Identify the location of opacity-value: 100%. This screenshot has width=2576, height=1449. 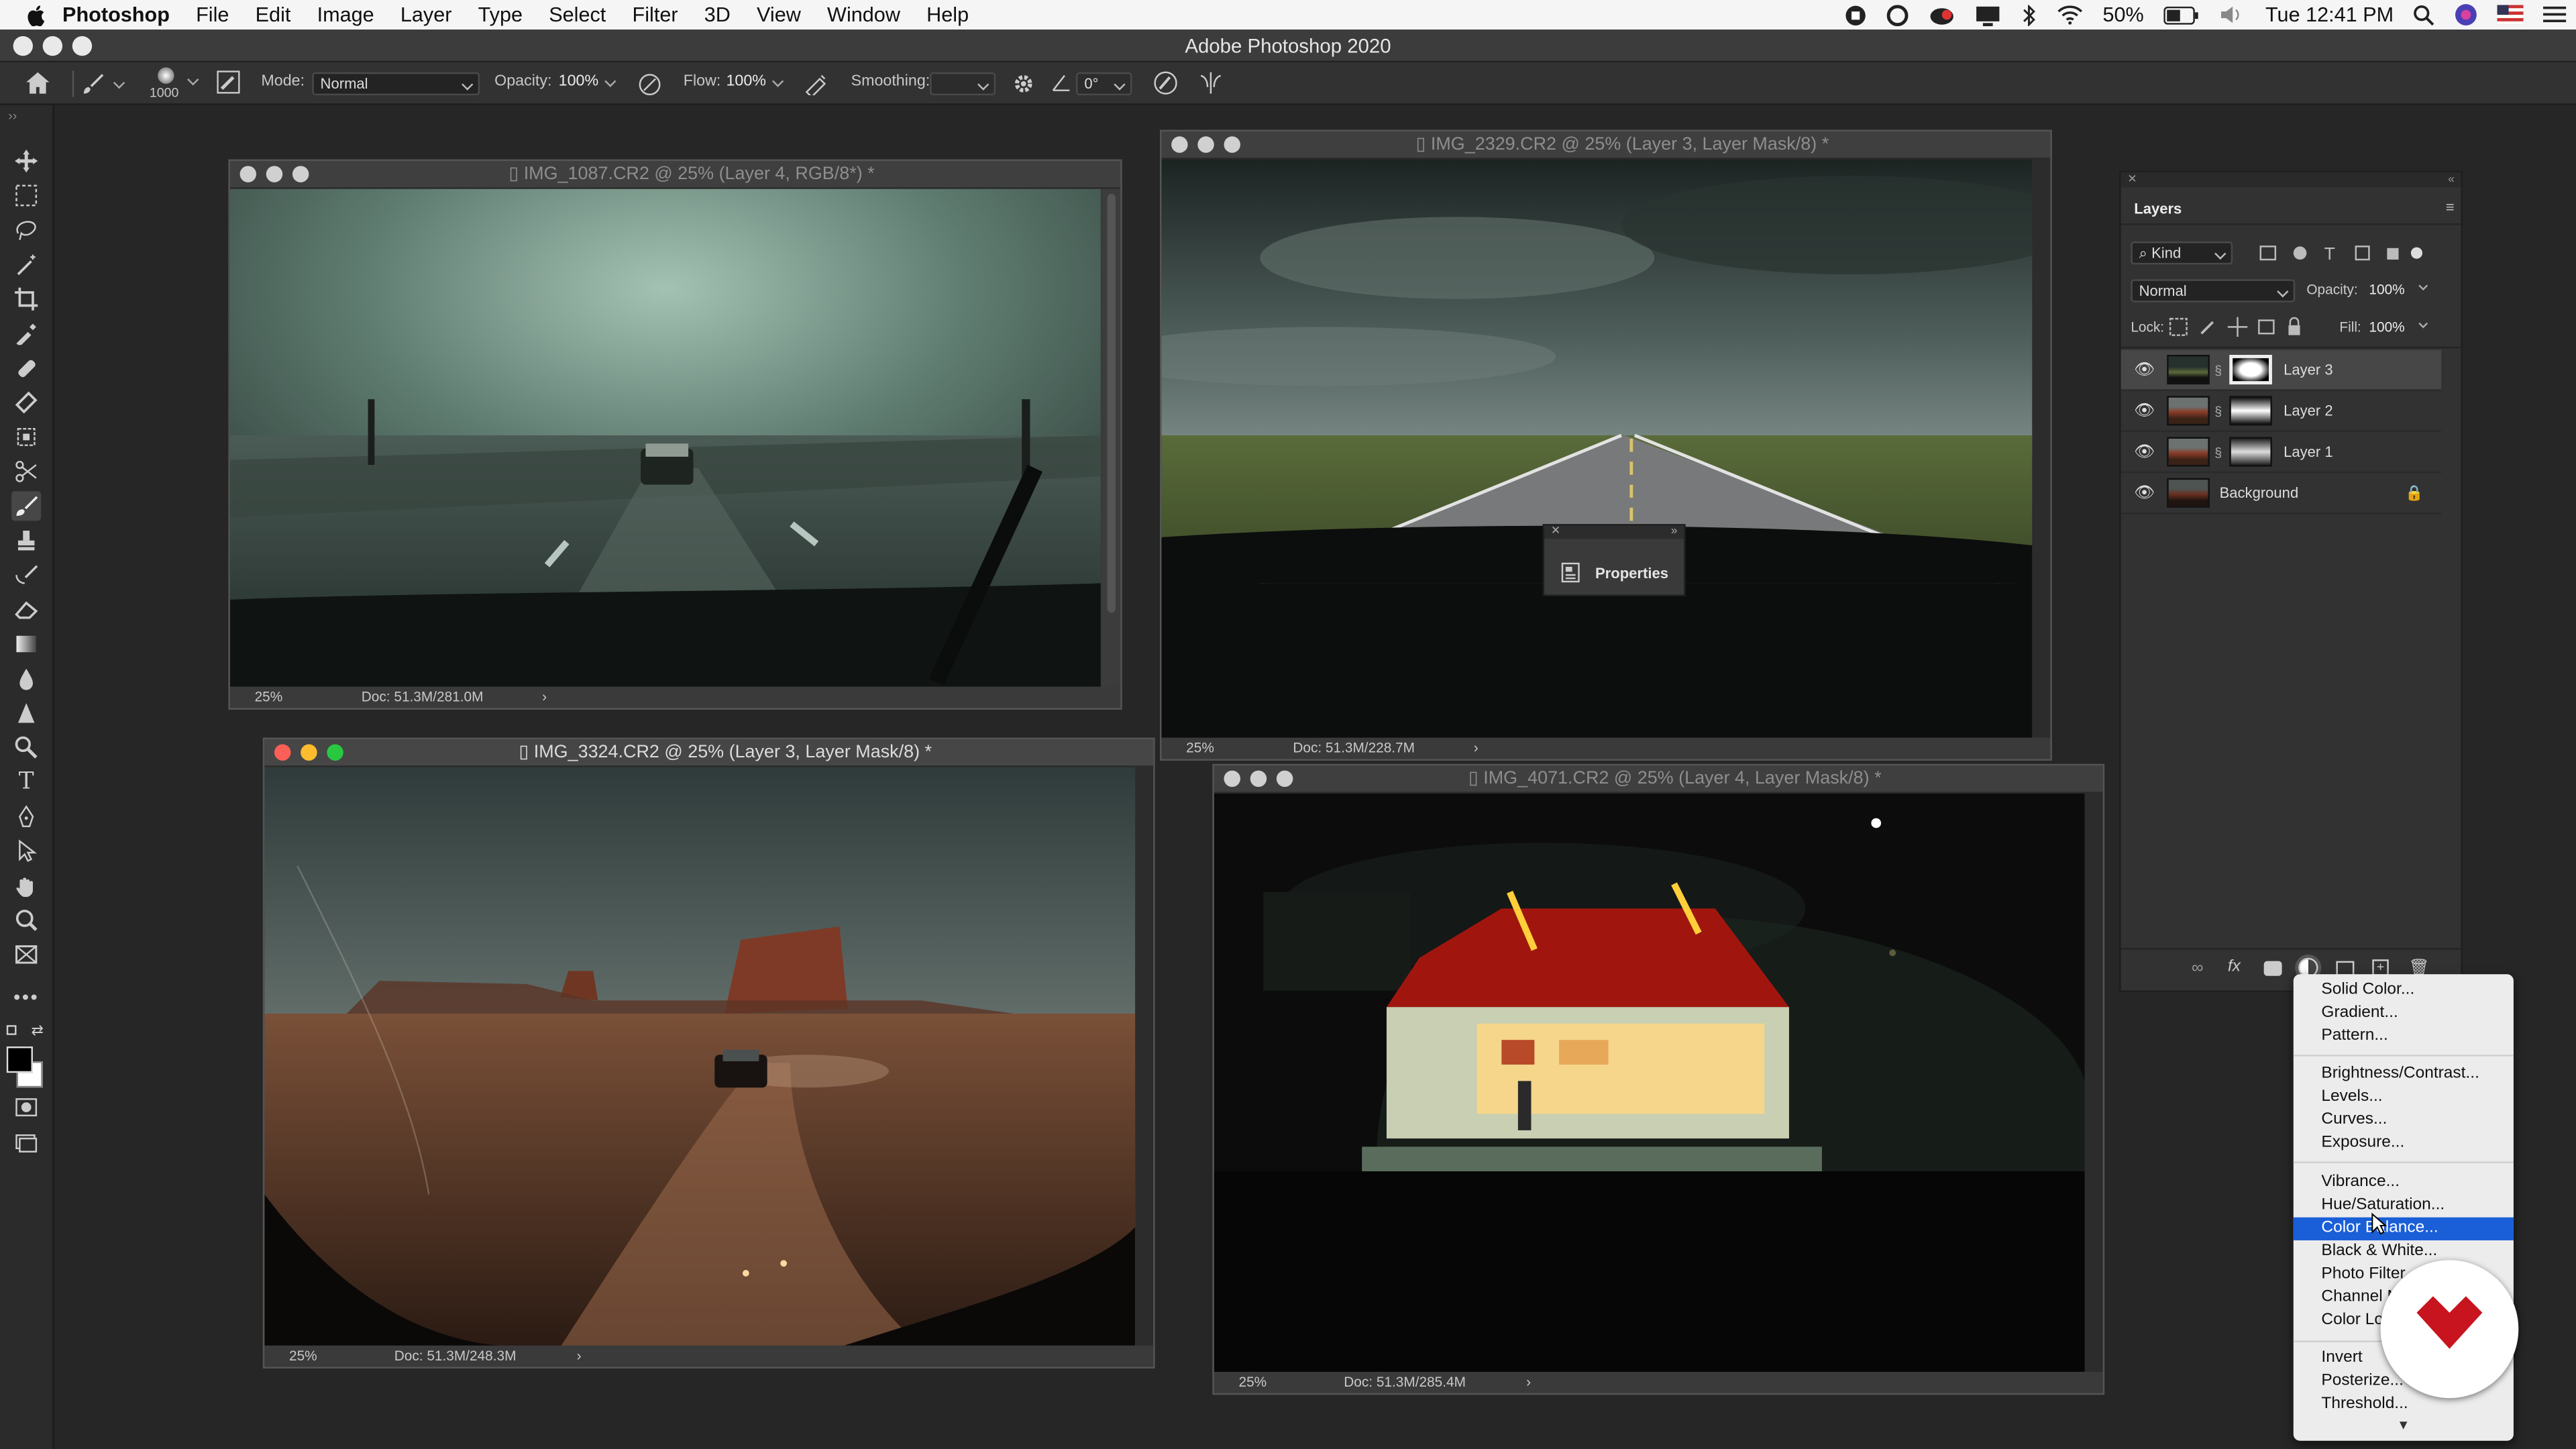
(579, 83).